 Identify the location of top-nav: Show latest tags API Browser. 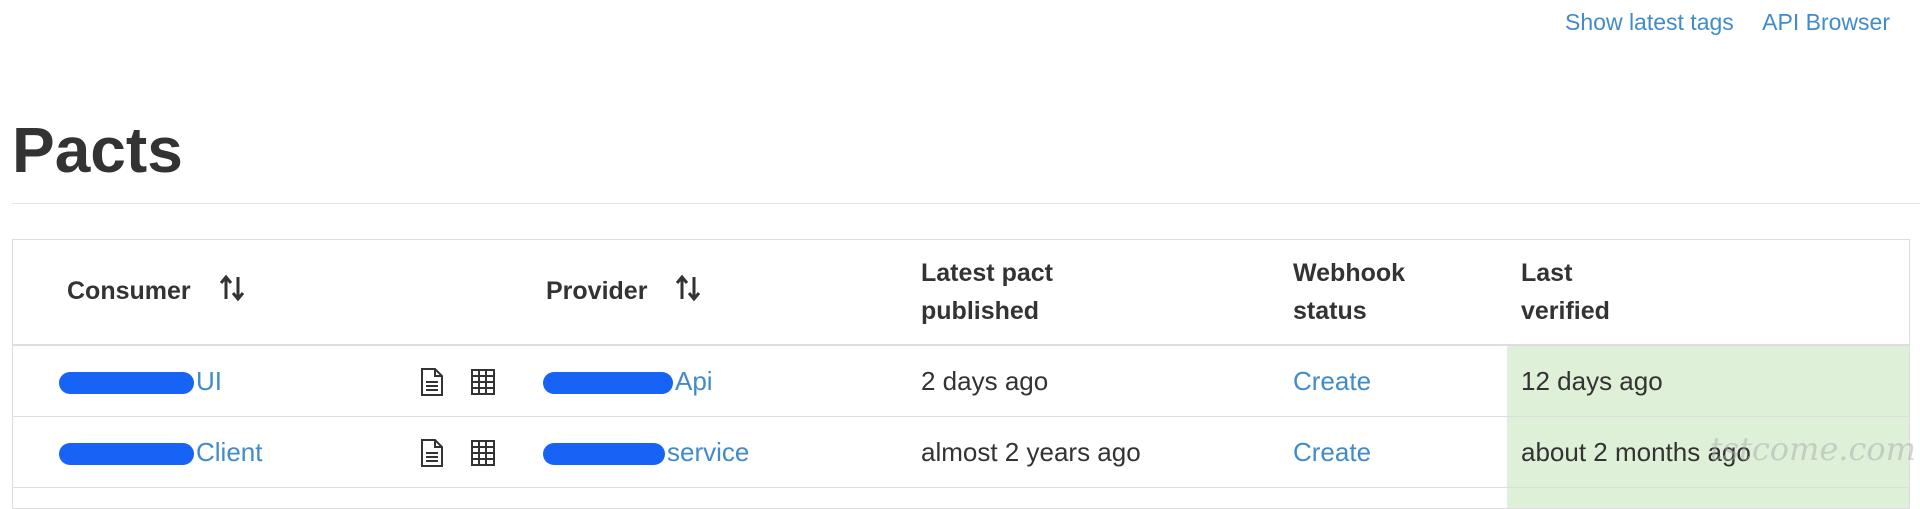
(1716, 22).